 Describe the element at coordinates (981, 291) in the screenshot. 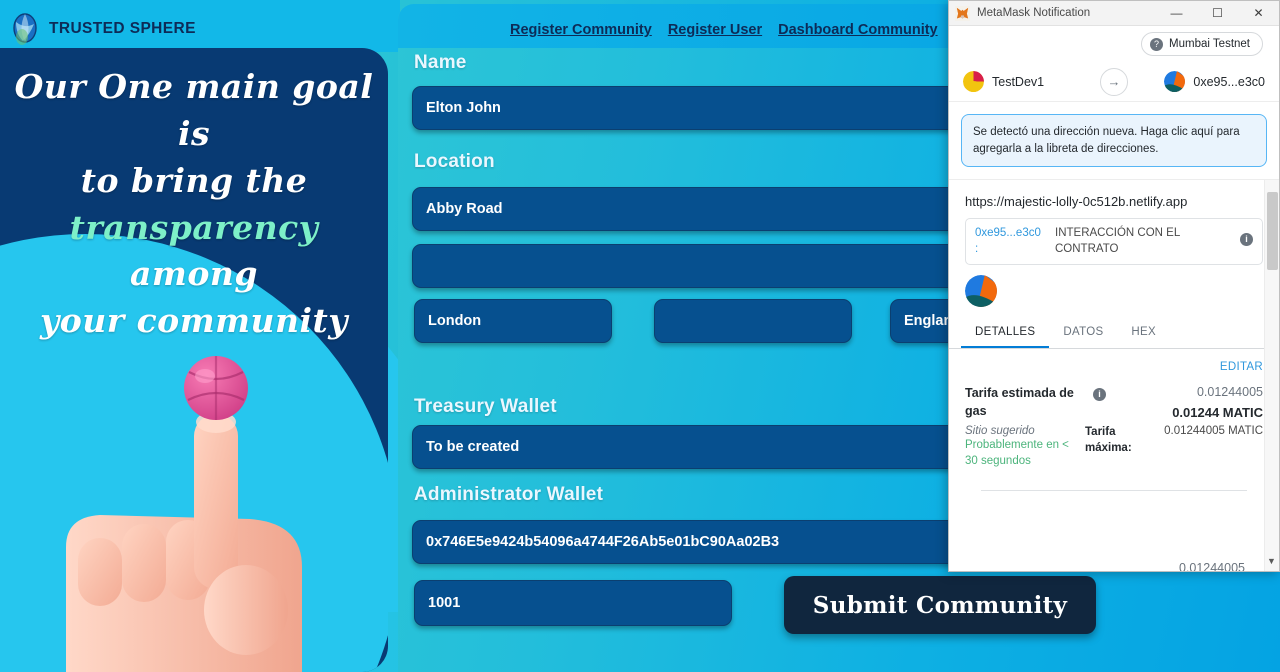

I see `contract-avatar` at that location.